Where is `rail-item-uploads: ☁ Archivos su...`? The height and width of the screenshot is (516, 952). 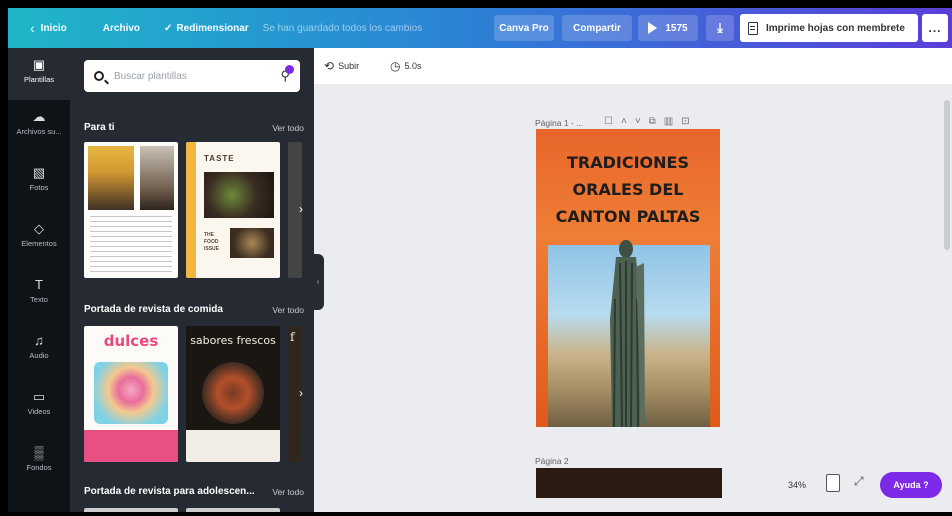
rail-item-uploads: ☁ Archivos su... is located at coordinates (39, 123).